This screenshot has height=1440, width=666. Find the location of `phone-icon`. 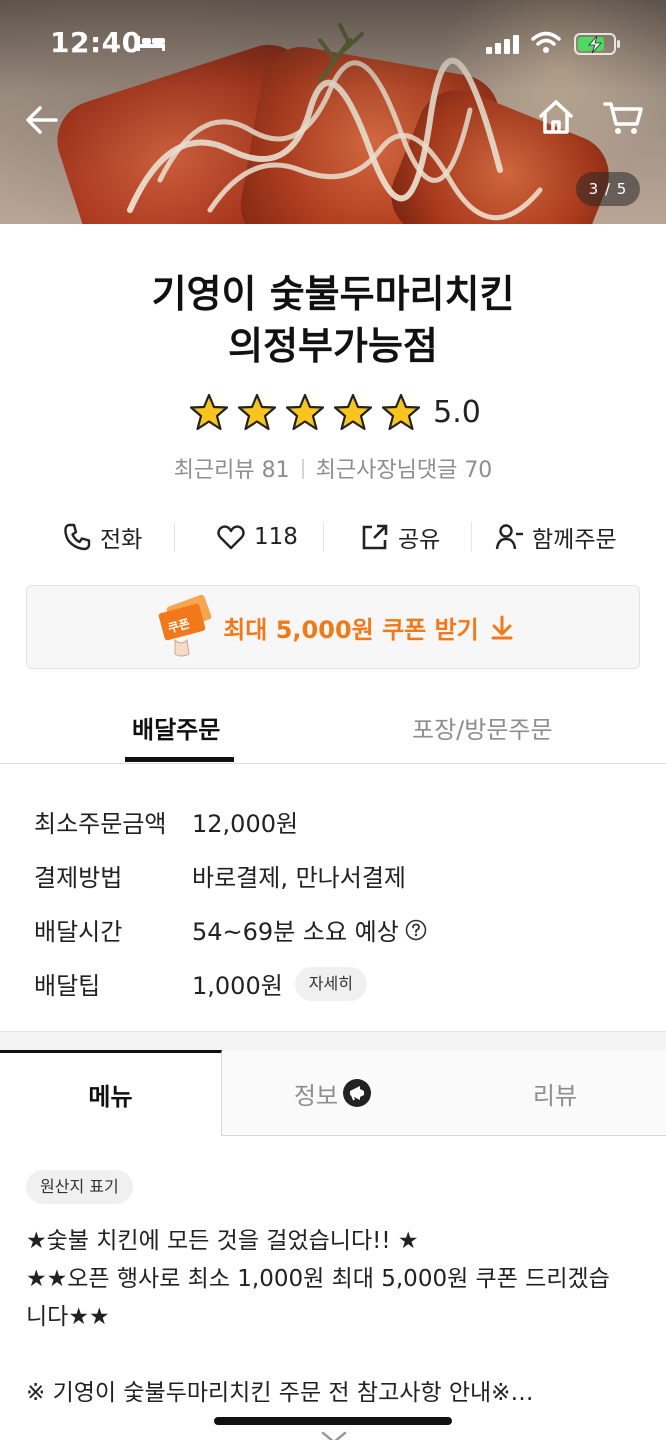

phone-icon is located at coordinates (77, 537).